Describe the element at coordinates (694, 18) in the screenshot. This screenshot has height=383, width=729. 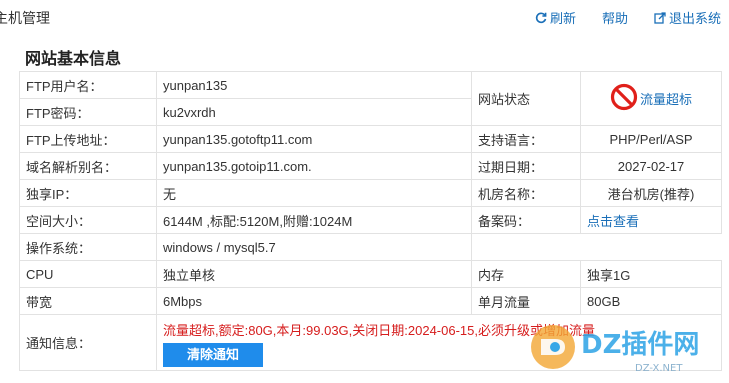
I see `logout-label: 退出系统` at that location.